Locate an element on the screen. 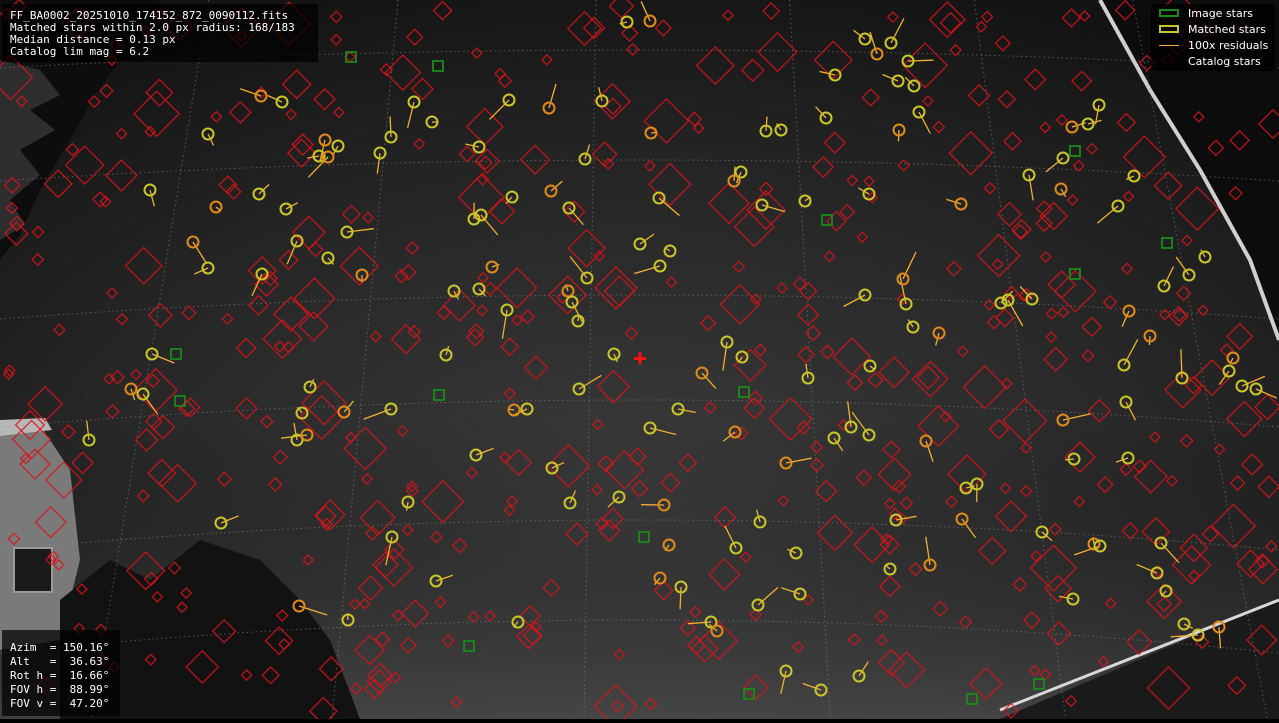 Image resolution: width=1279 pixels, height=723 pixels. legend-item-image-stars: Image stars is located at coordinates (1213, 14).